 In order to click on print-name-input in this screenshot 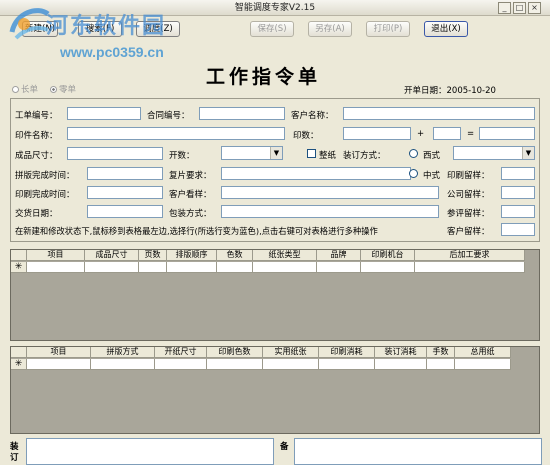, I will do `click(176, 133)`.